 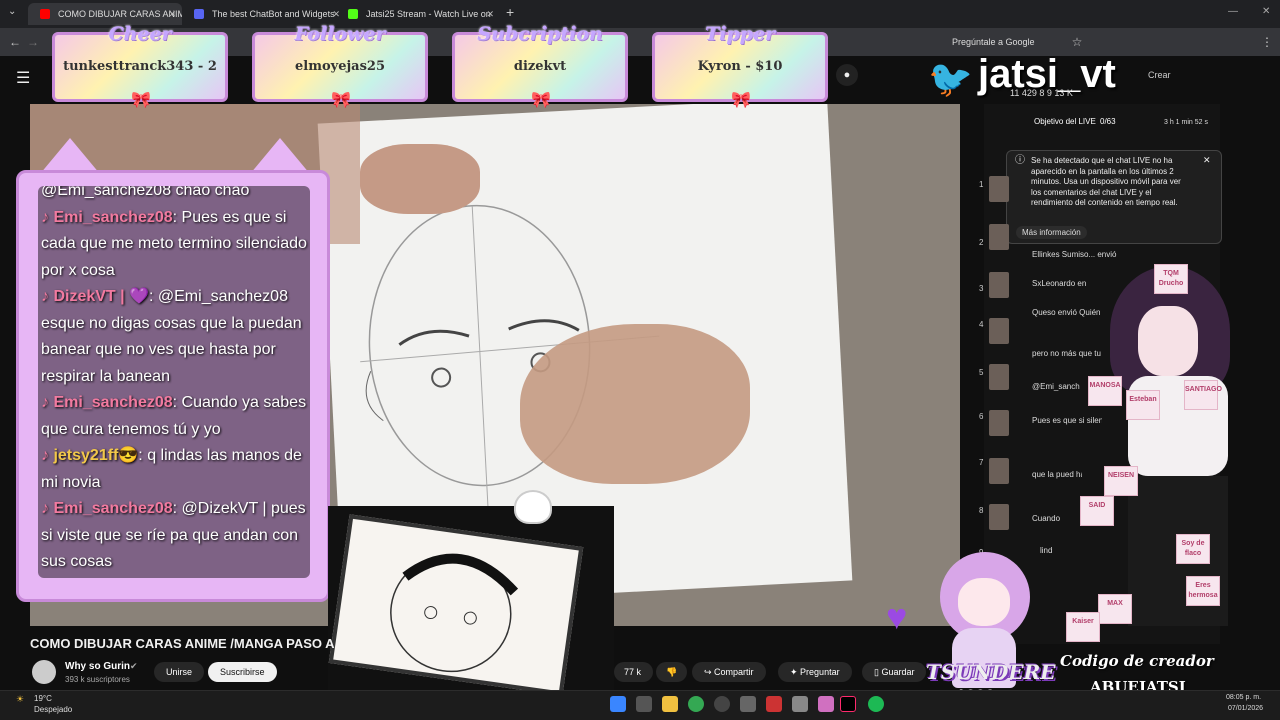 What do you see at coordinates (1171, 279) in the screenshot?
I see `sticky-note: TQM Drucho` at bounding box center [1171, 279].